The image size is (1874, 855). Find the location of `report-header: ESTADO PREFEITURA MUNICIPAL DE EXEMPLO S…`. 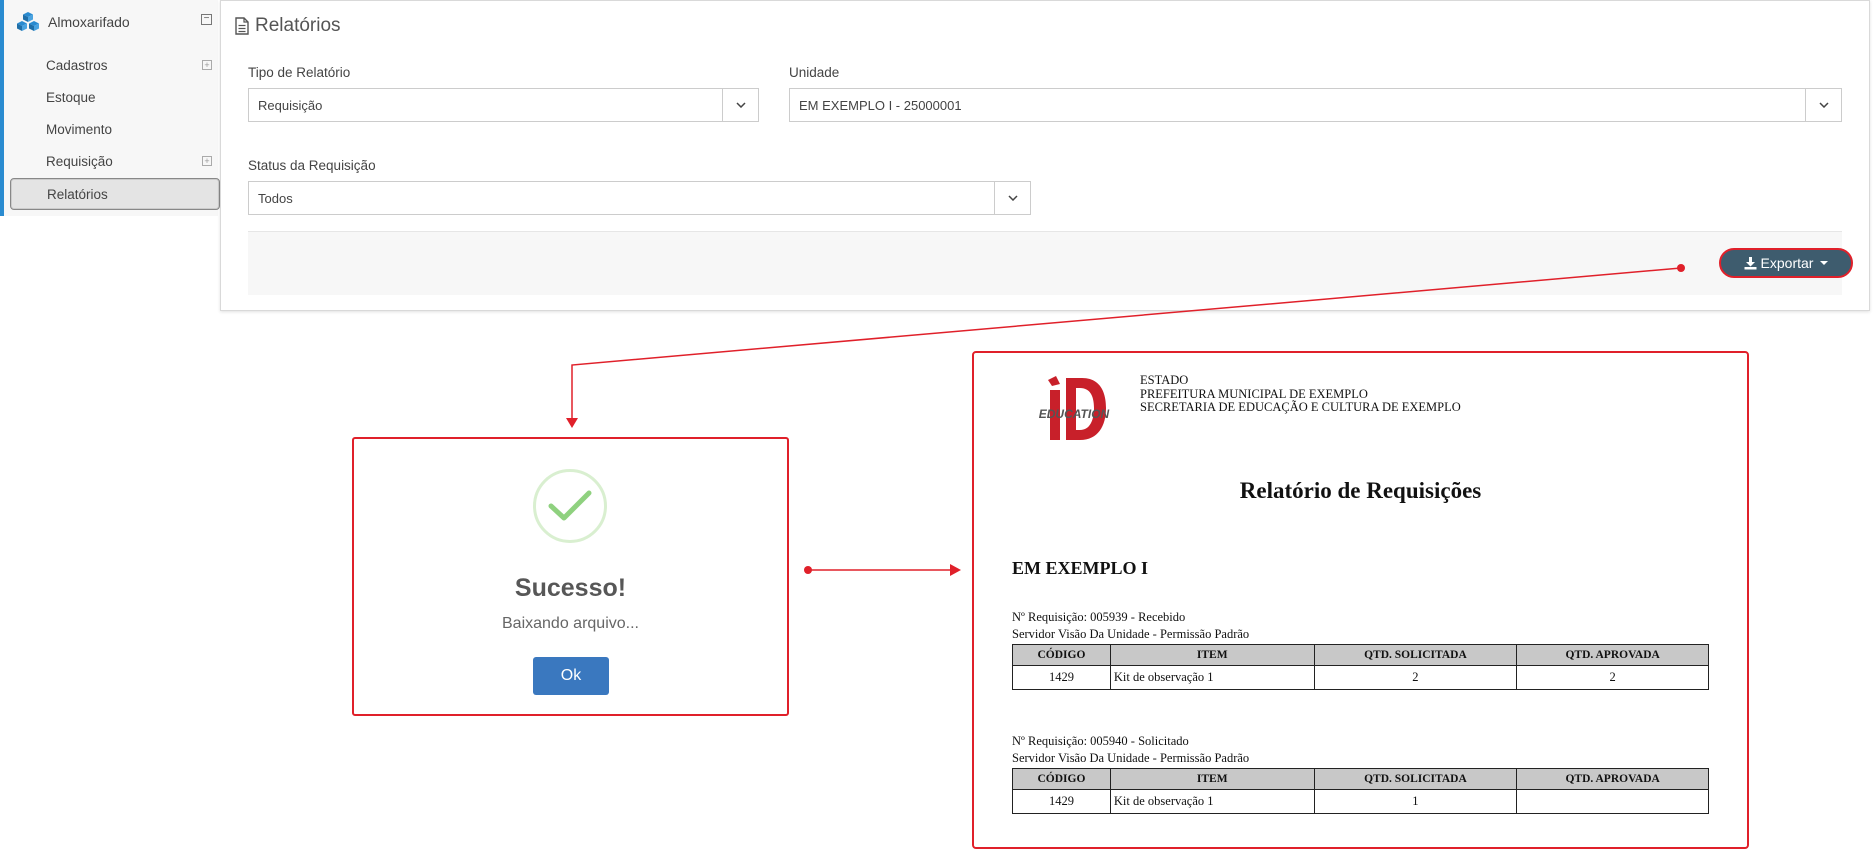

report-header: ESTADO PREFEITURA MUNICIPAL DE EXEMPLO S… is located at coordinates (1300, 394).